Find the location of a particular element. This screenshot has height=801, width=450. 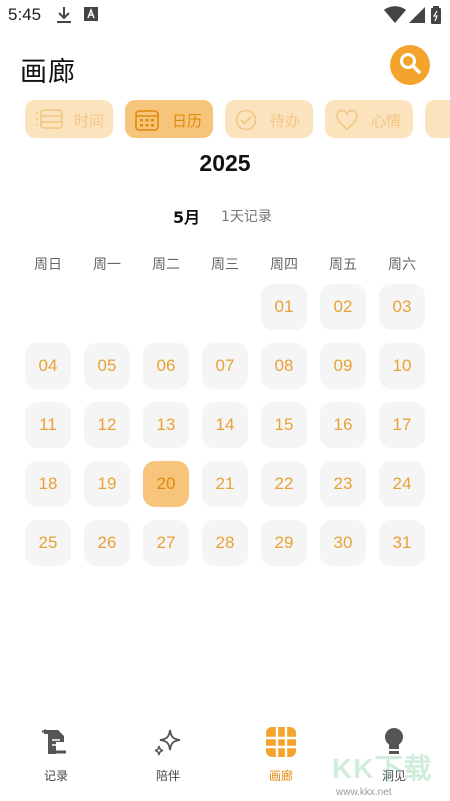

tab-more is located at coordinates (437, 119).